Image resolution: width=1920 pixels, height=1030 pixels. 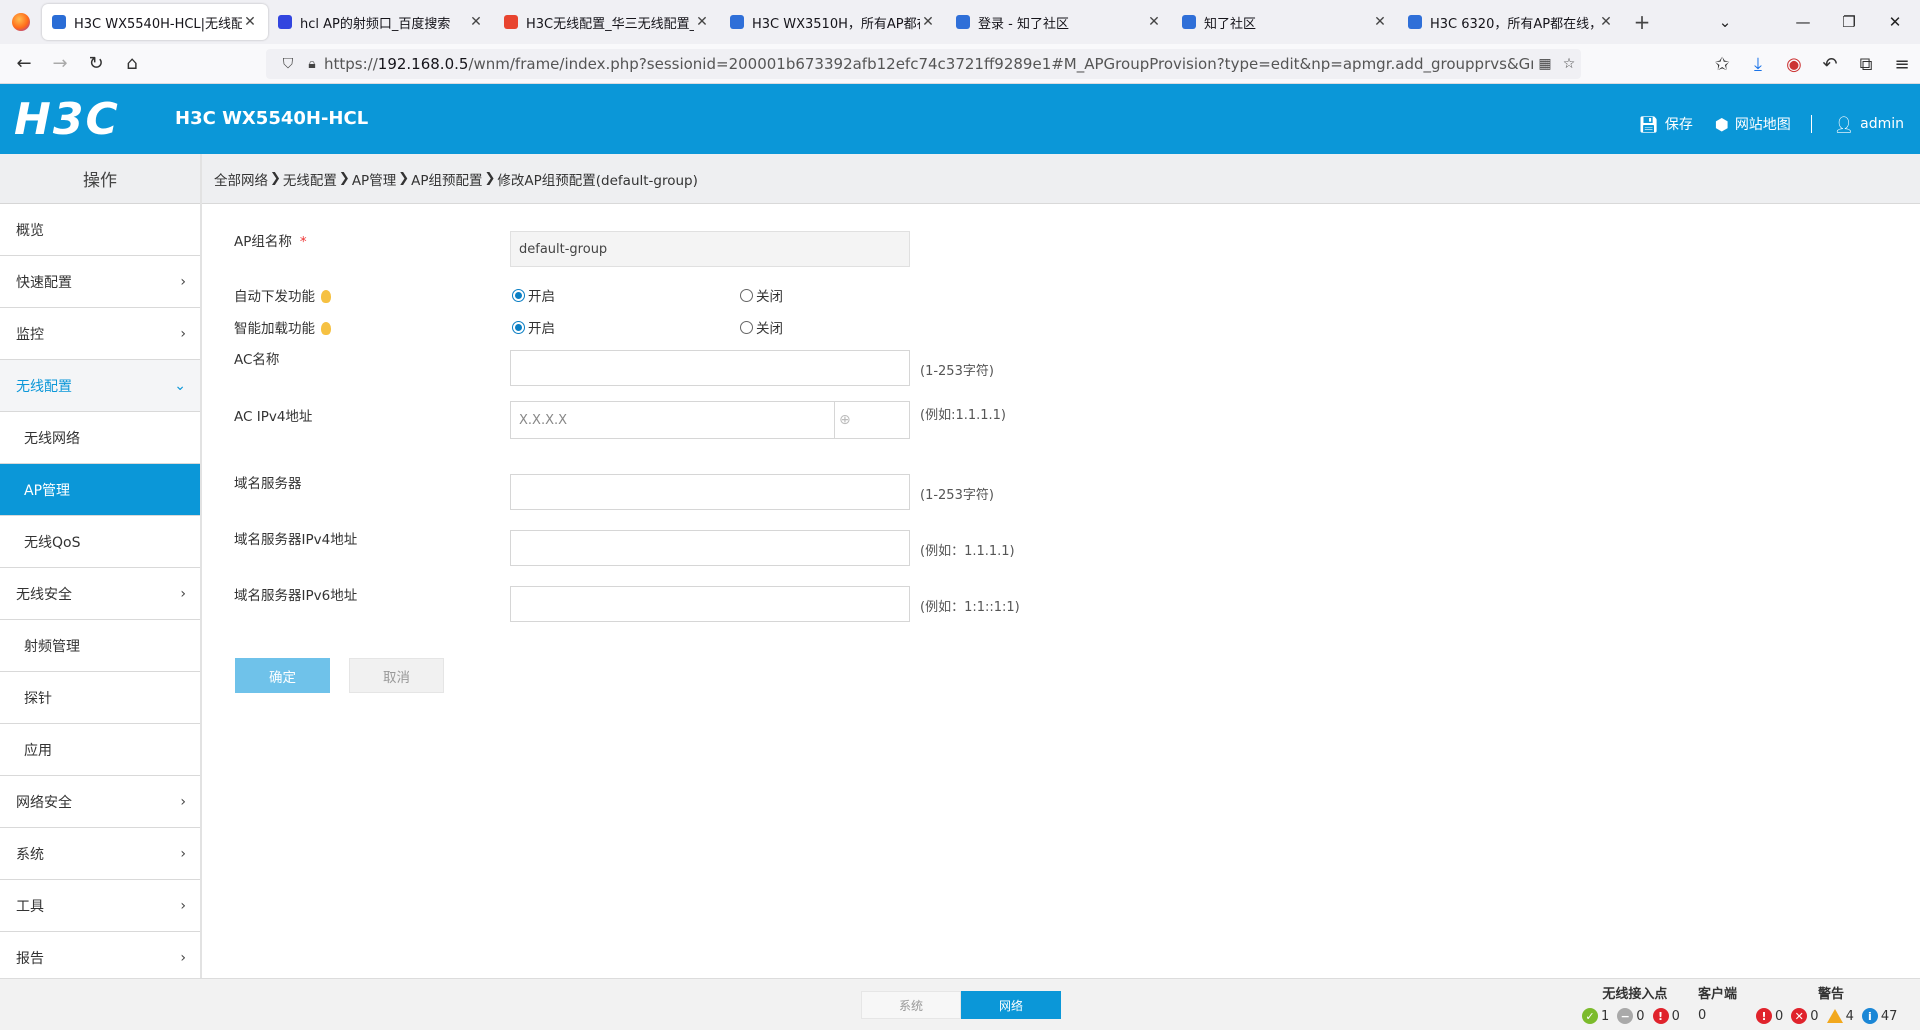 What do you see at coordinates (1803, 22) in the screenshot?
I see `minimize-icon: —` at bounding box center [1803, 22].